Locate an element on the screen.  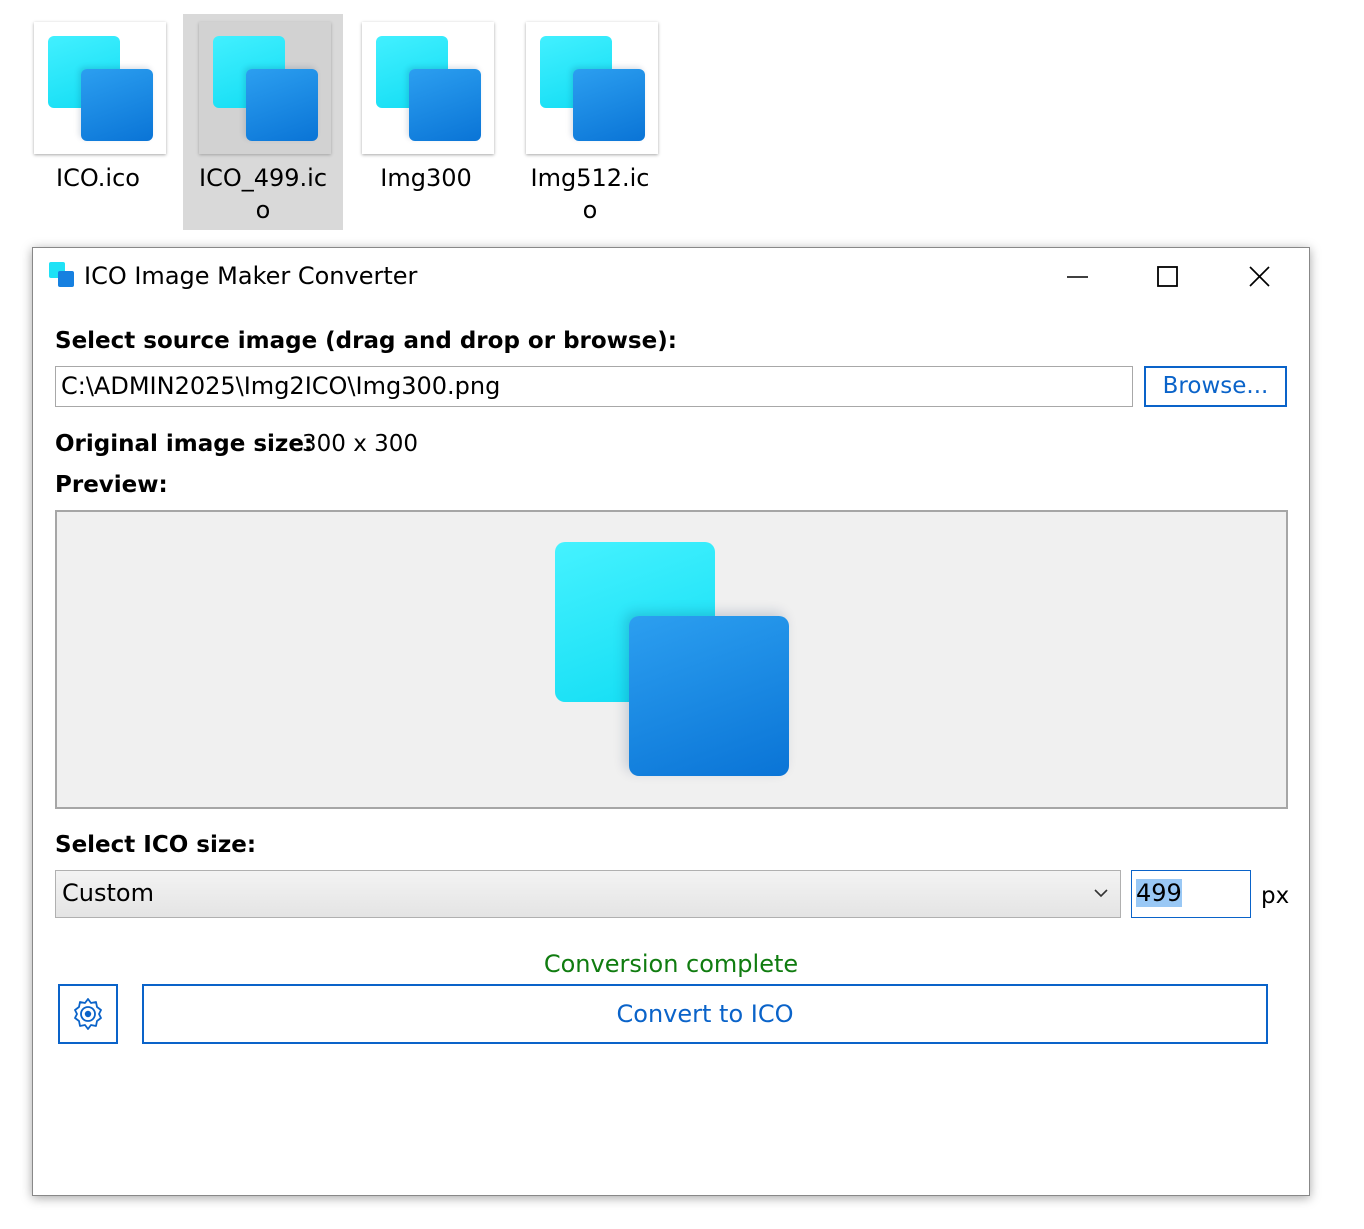
custom-size-input: 499 is located at coordinates (1191, 894).